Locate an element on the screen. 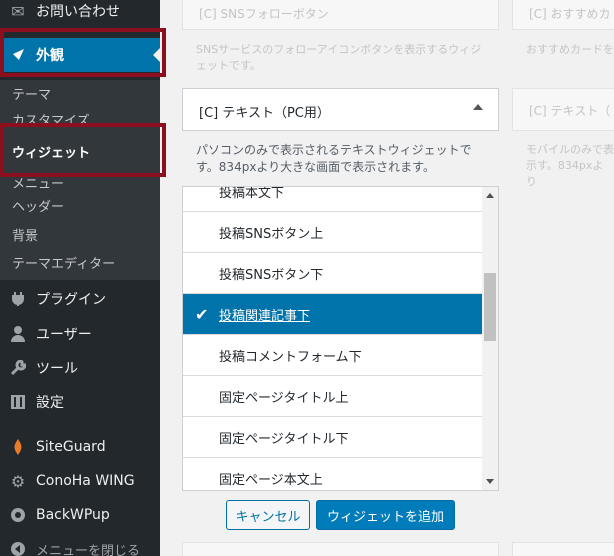  collapse-arrow-icon is located at coordinates (478, 107).